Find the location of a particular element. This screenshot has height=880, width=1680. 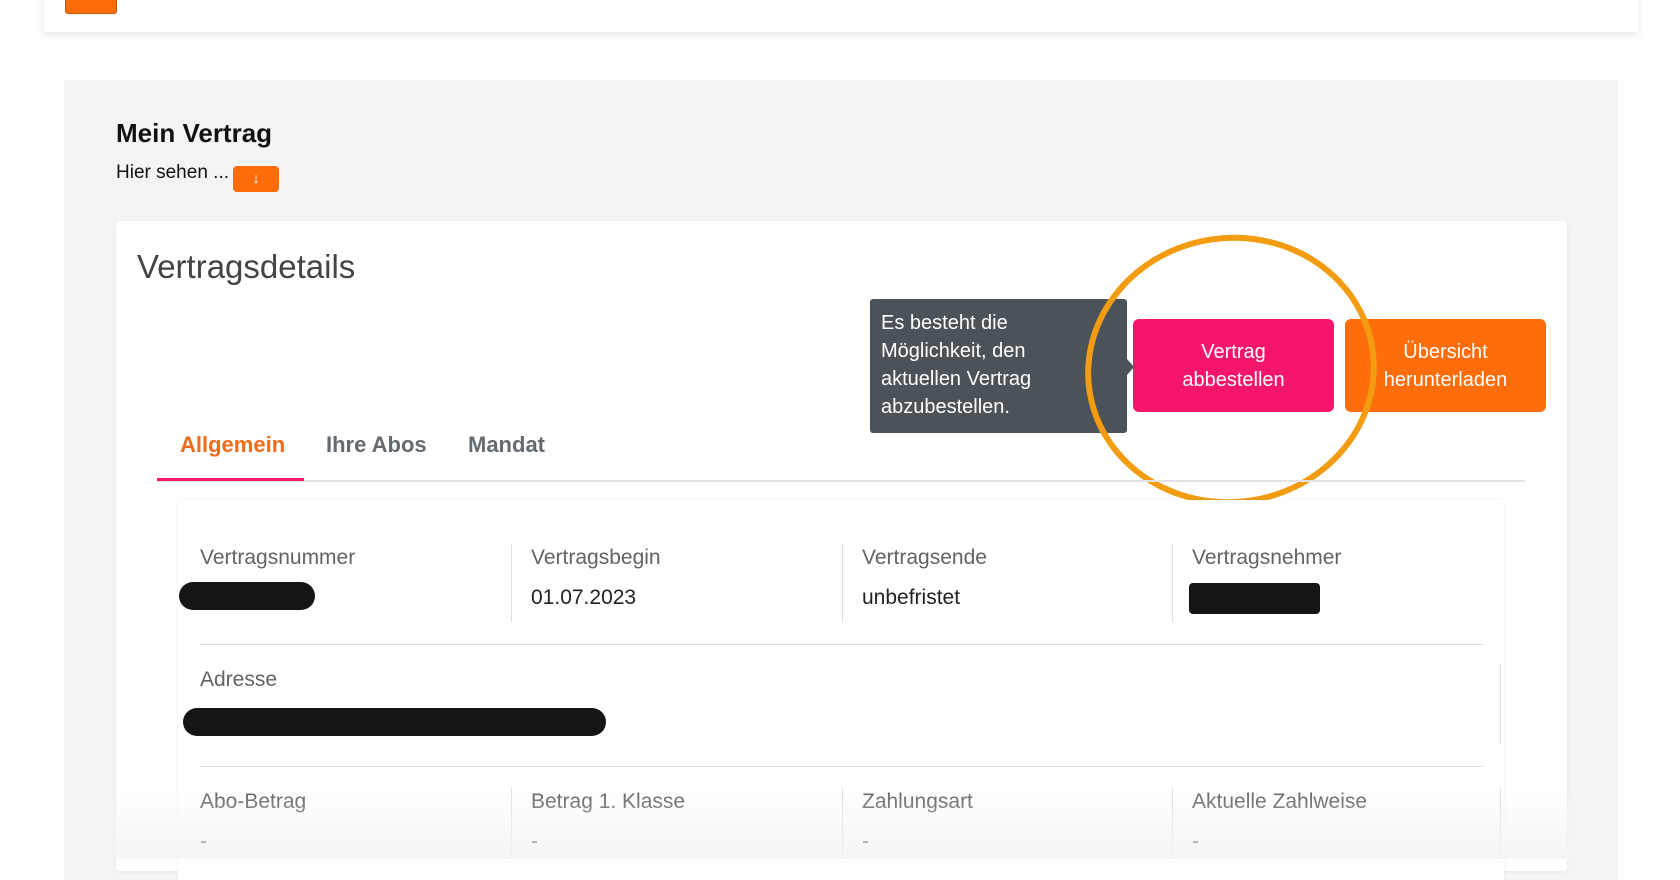

top-orange-button is located at coordinates (91, 7).